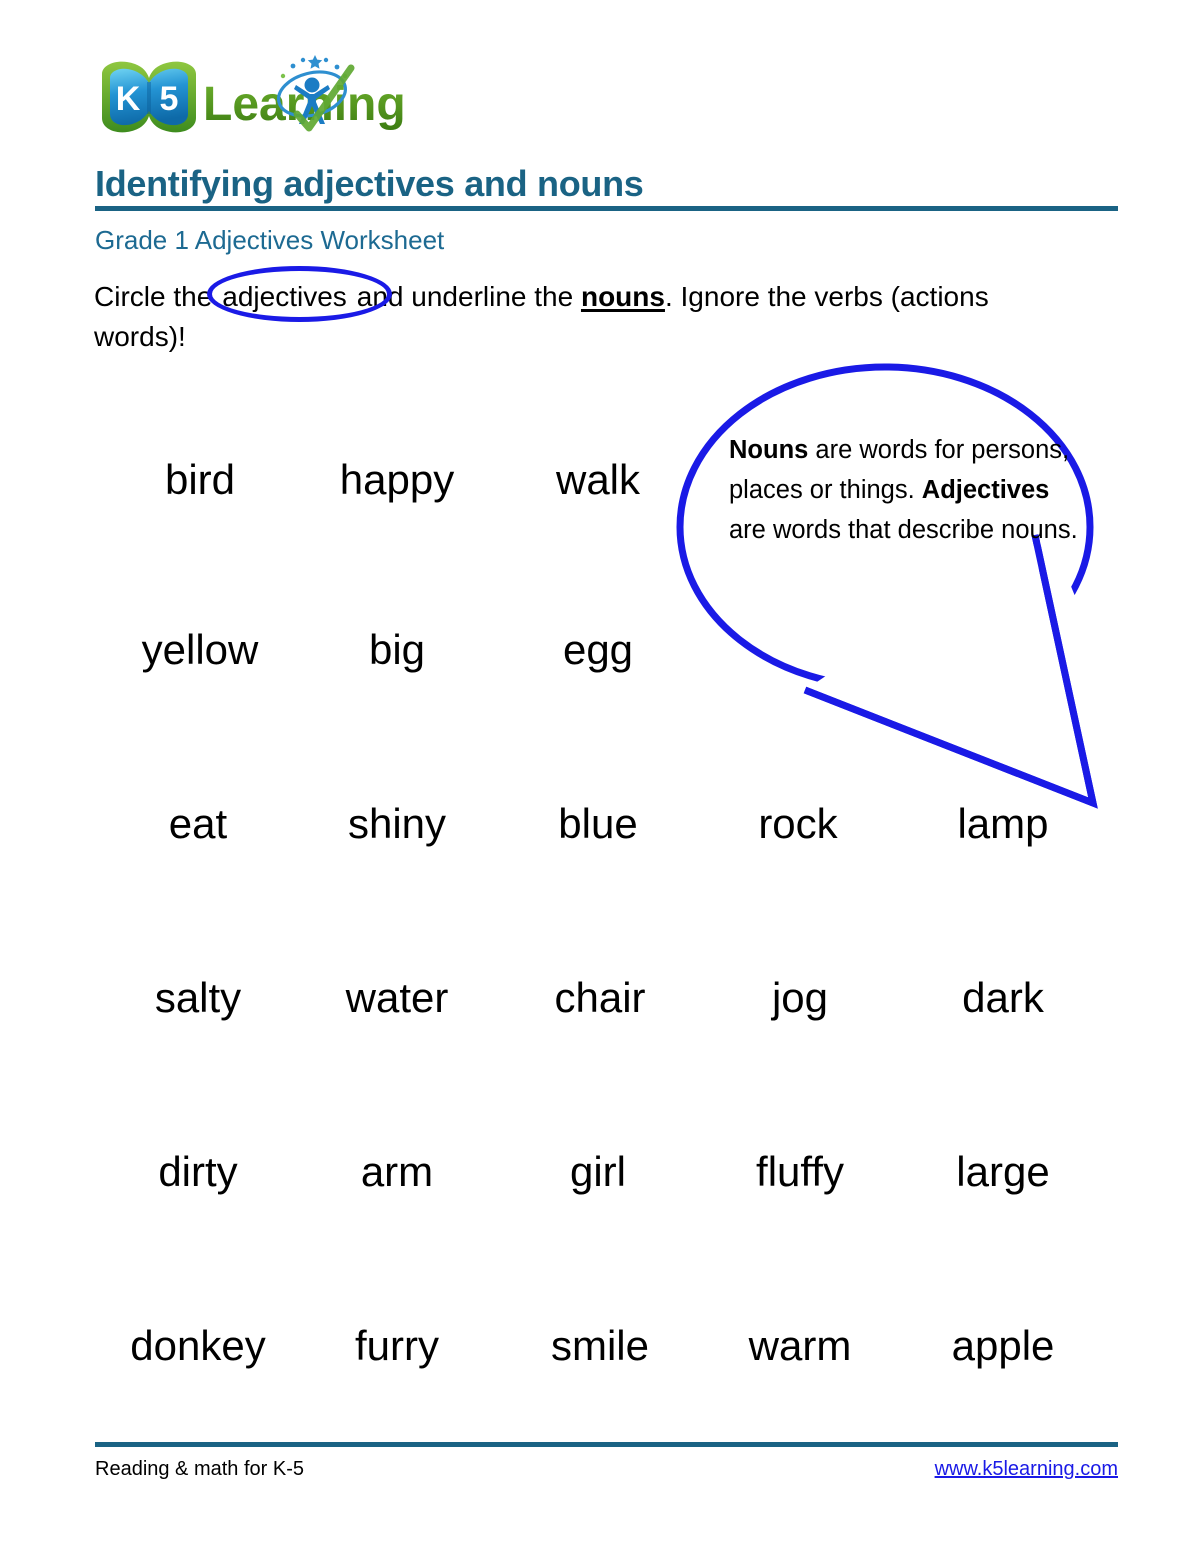 The width and height of the screenshot is (1200, 1553). I want to click on hint-term-adjectives: Adjectives, so click(985, 490).